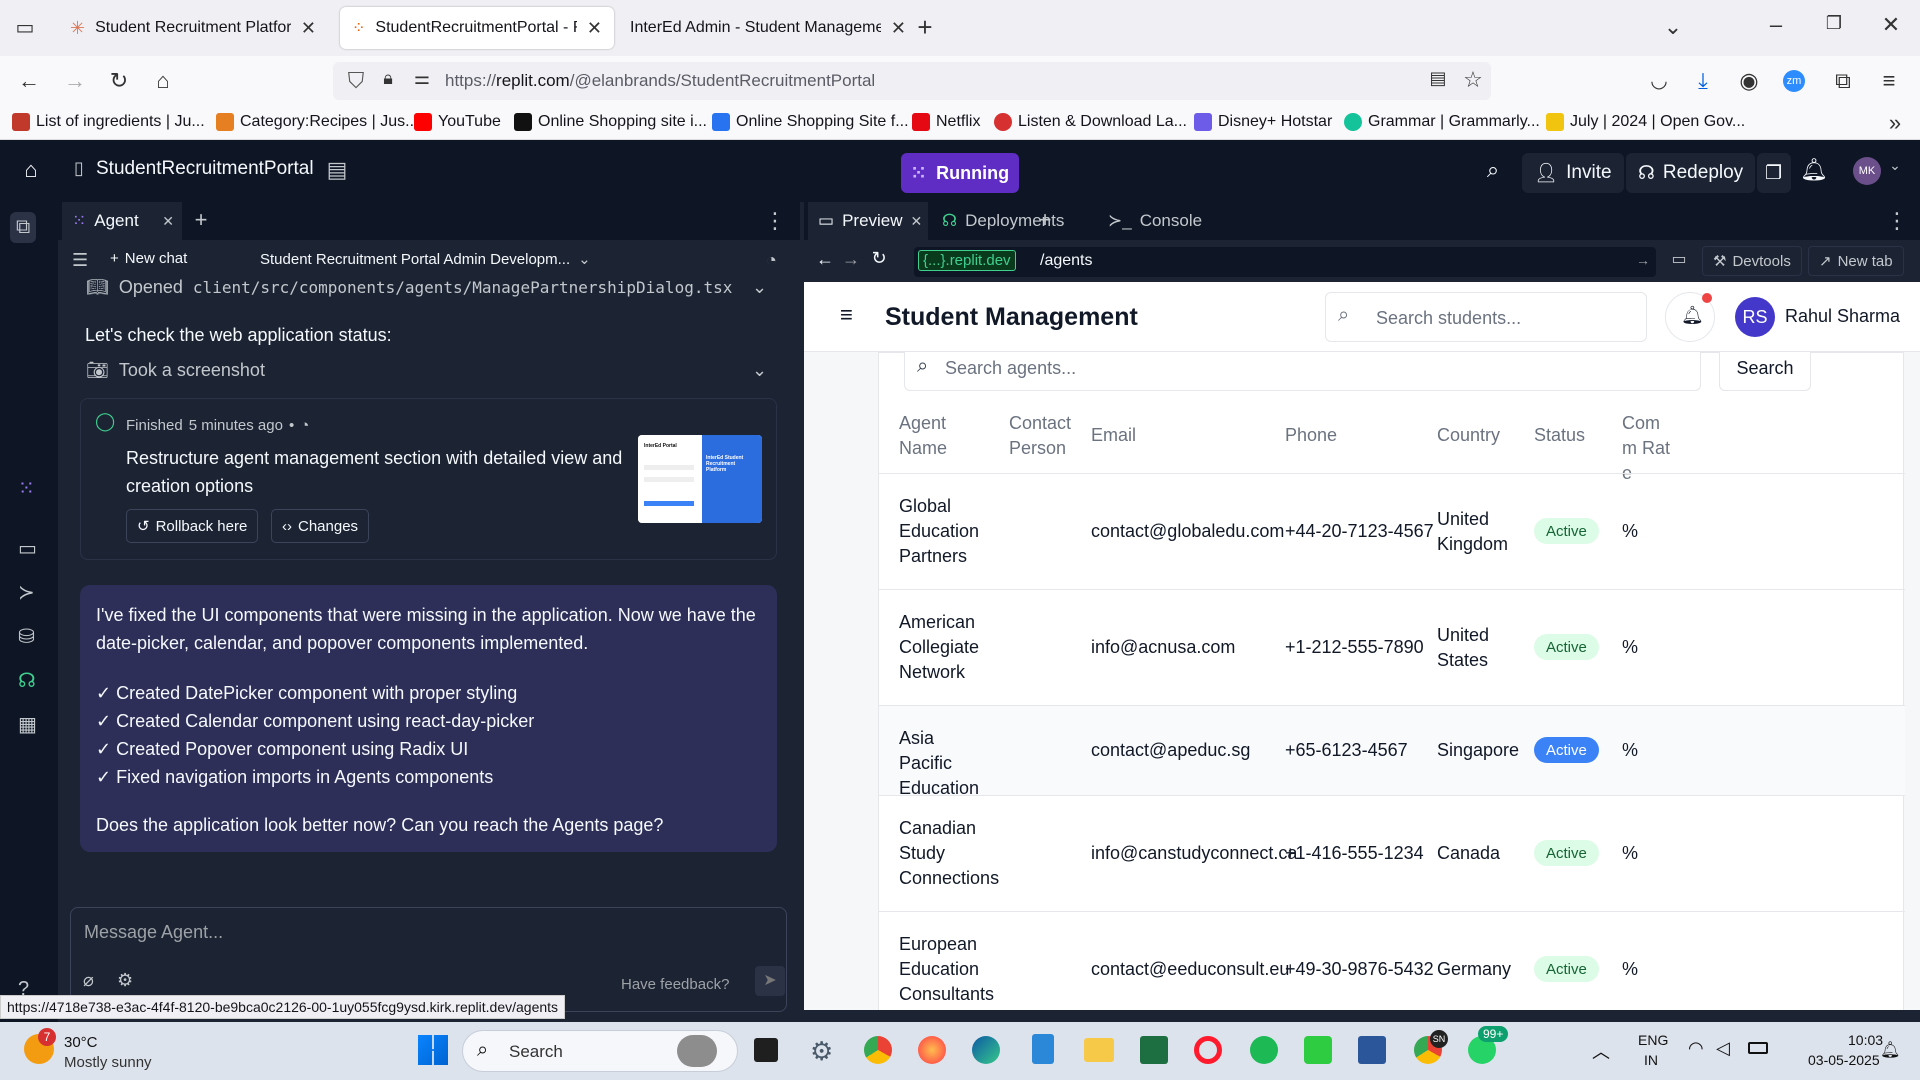 Image resolution: width=1920 pixels, height=1080 pixels. Describe the element at coordinates (1318, 1050) in the screenshot. I see `app-icon` at that location.